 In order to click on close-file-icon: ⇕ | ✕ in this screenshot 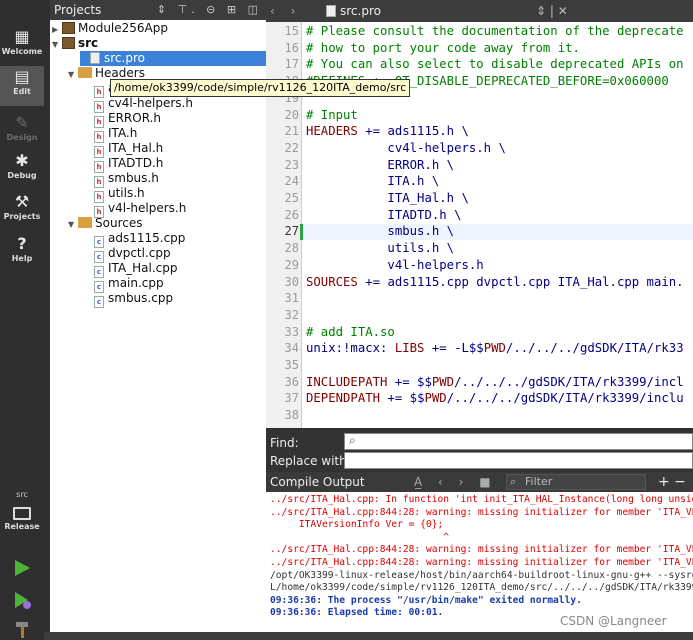, I will do `click(552, 11)`.